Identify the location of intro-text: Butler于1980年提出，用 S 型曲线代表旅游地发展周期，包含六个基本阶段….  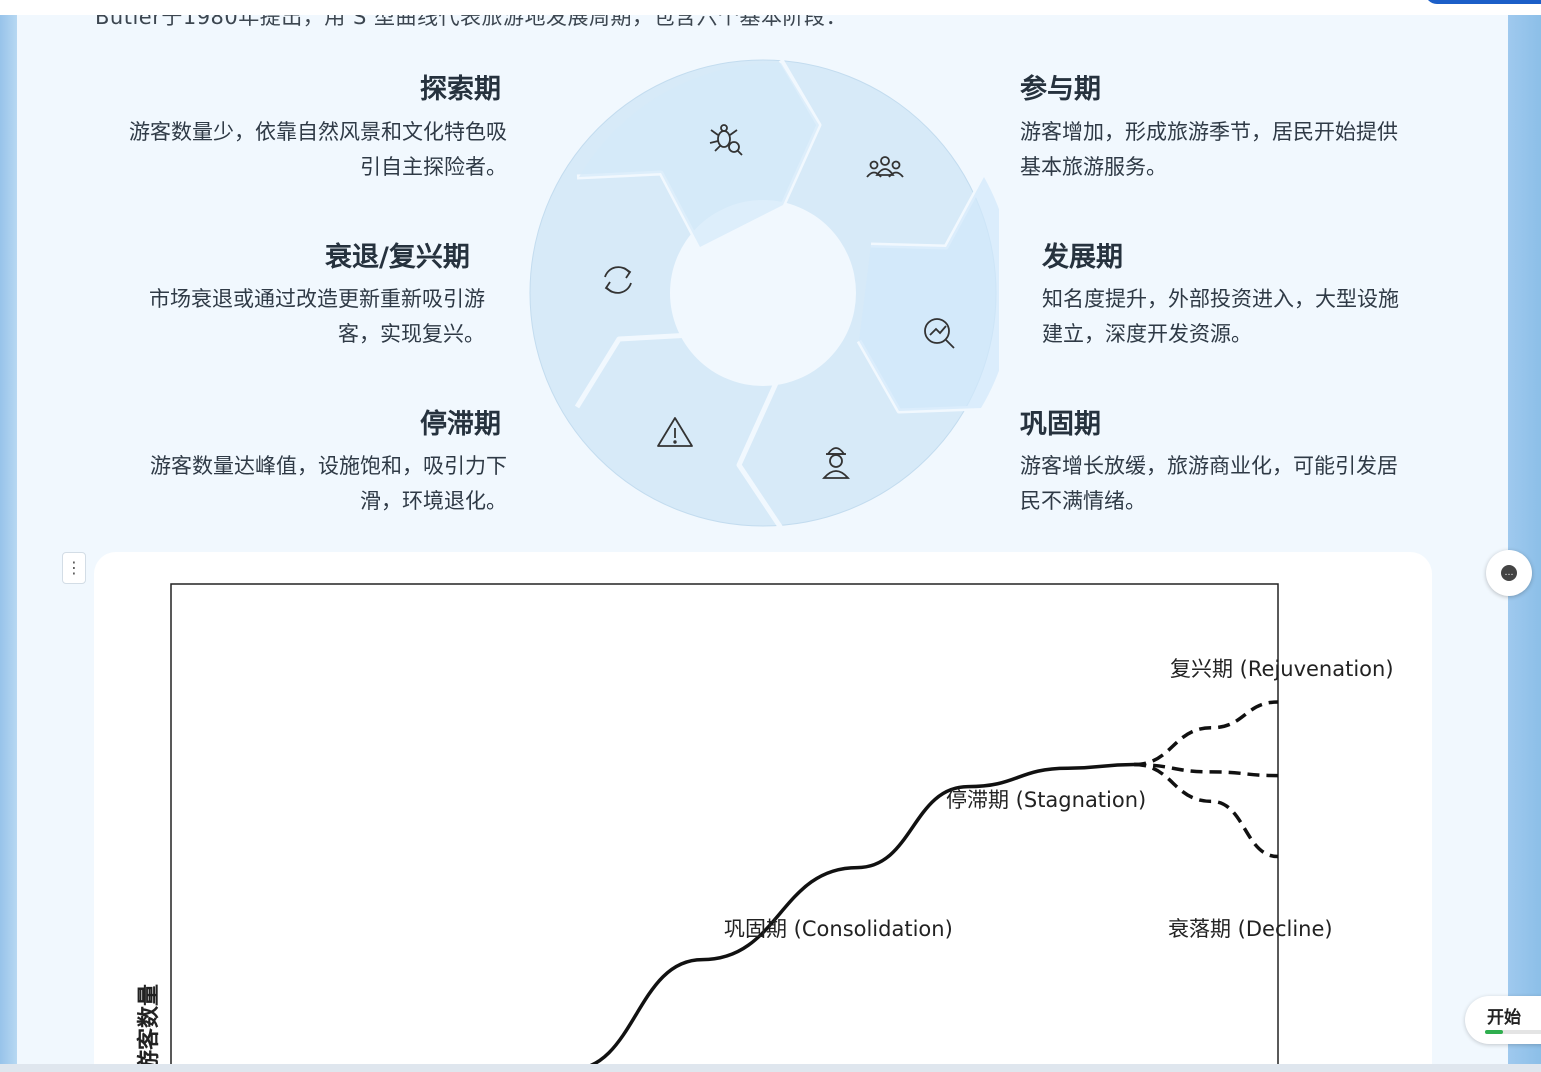
(471, 22).